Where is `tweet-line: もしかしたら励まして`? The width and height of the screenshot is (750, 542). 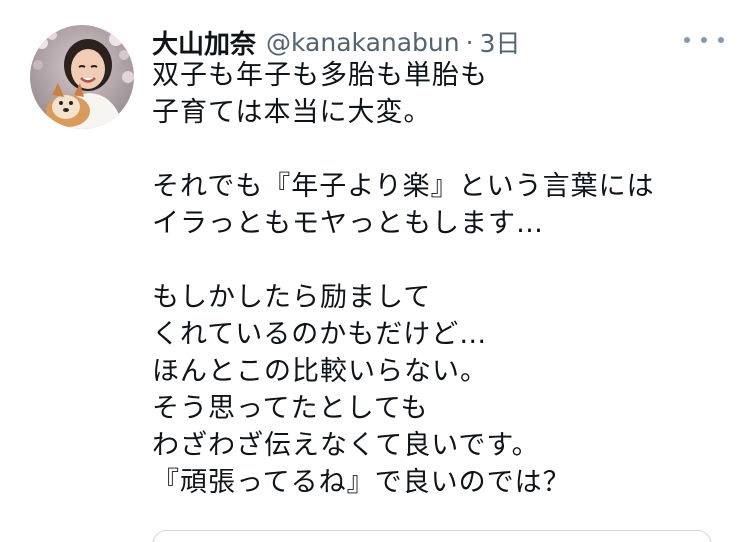
tweet-line: もしかしたら励まして is located at coordinates (292, 297).